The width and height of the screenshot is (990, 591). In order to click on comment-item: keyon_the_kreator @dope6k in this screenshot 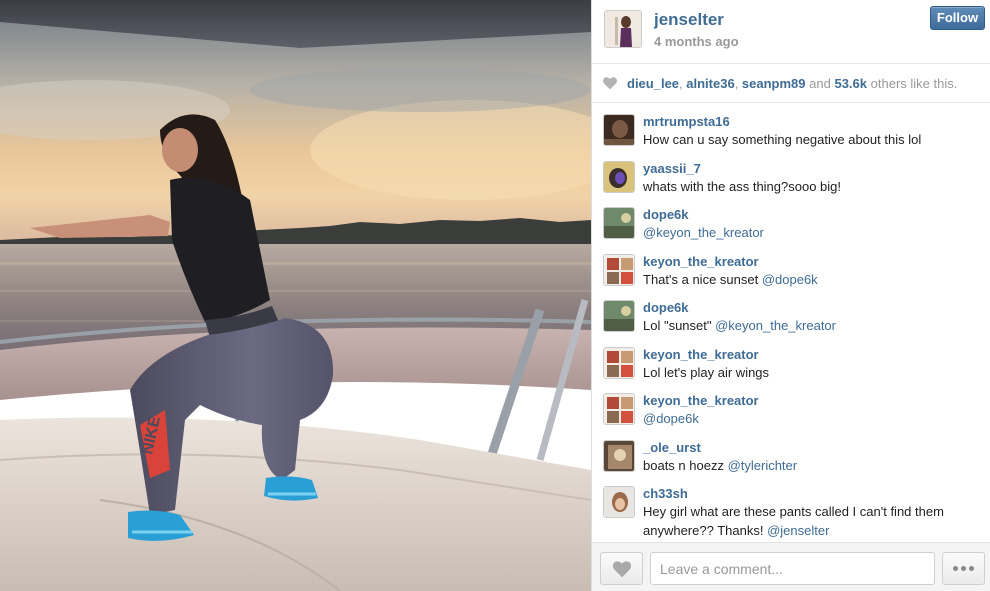, I will do `click(791, 412)`.